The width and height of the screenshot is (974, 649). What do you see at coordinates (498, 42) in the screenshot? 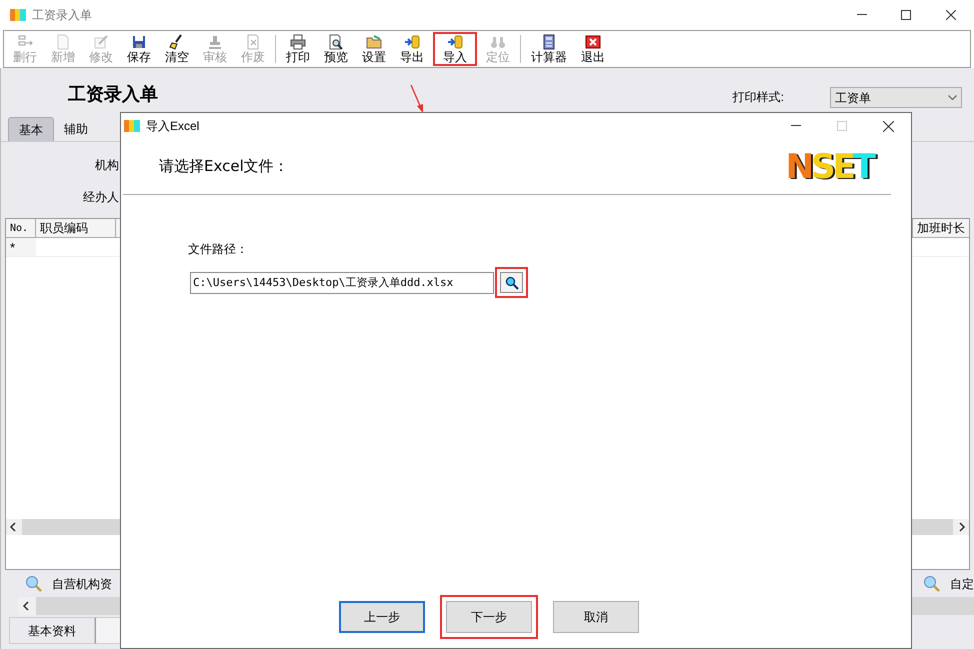
I see `binoculars-icon` at bounding box center [498, 42].